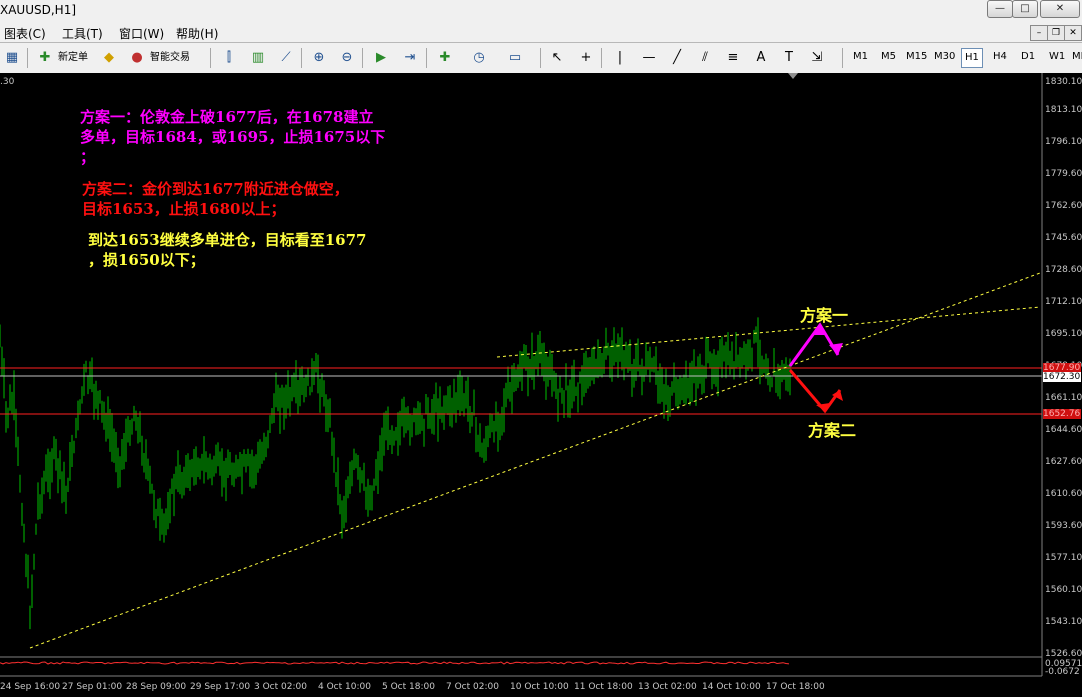  I want to click on bar-chart-icon: ⫿, so click(229, 58).